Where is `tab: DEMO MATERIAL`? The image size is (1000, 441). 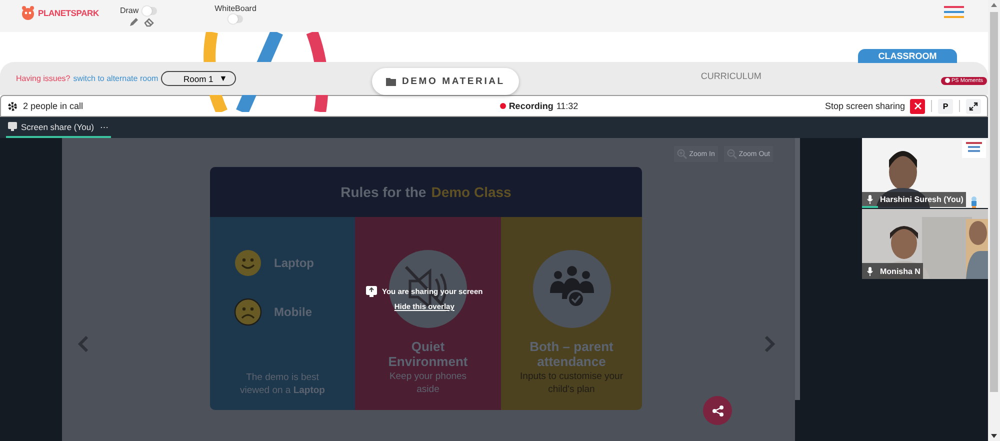 tab: DEMO MATERIAL is located at coordinates (445, 81).